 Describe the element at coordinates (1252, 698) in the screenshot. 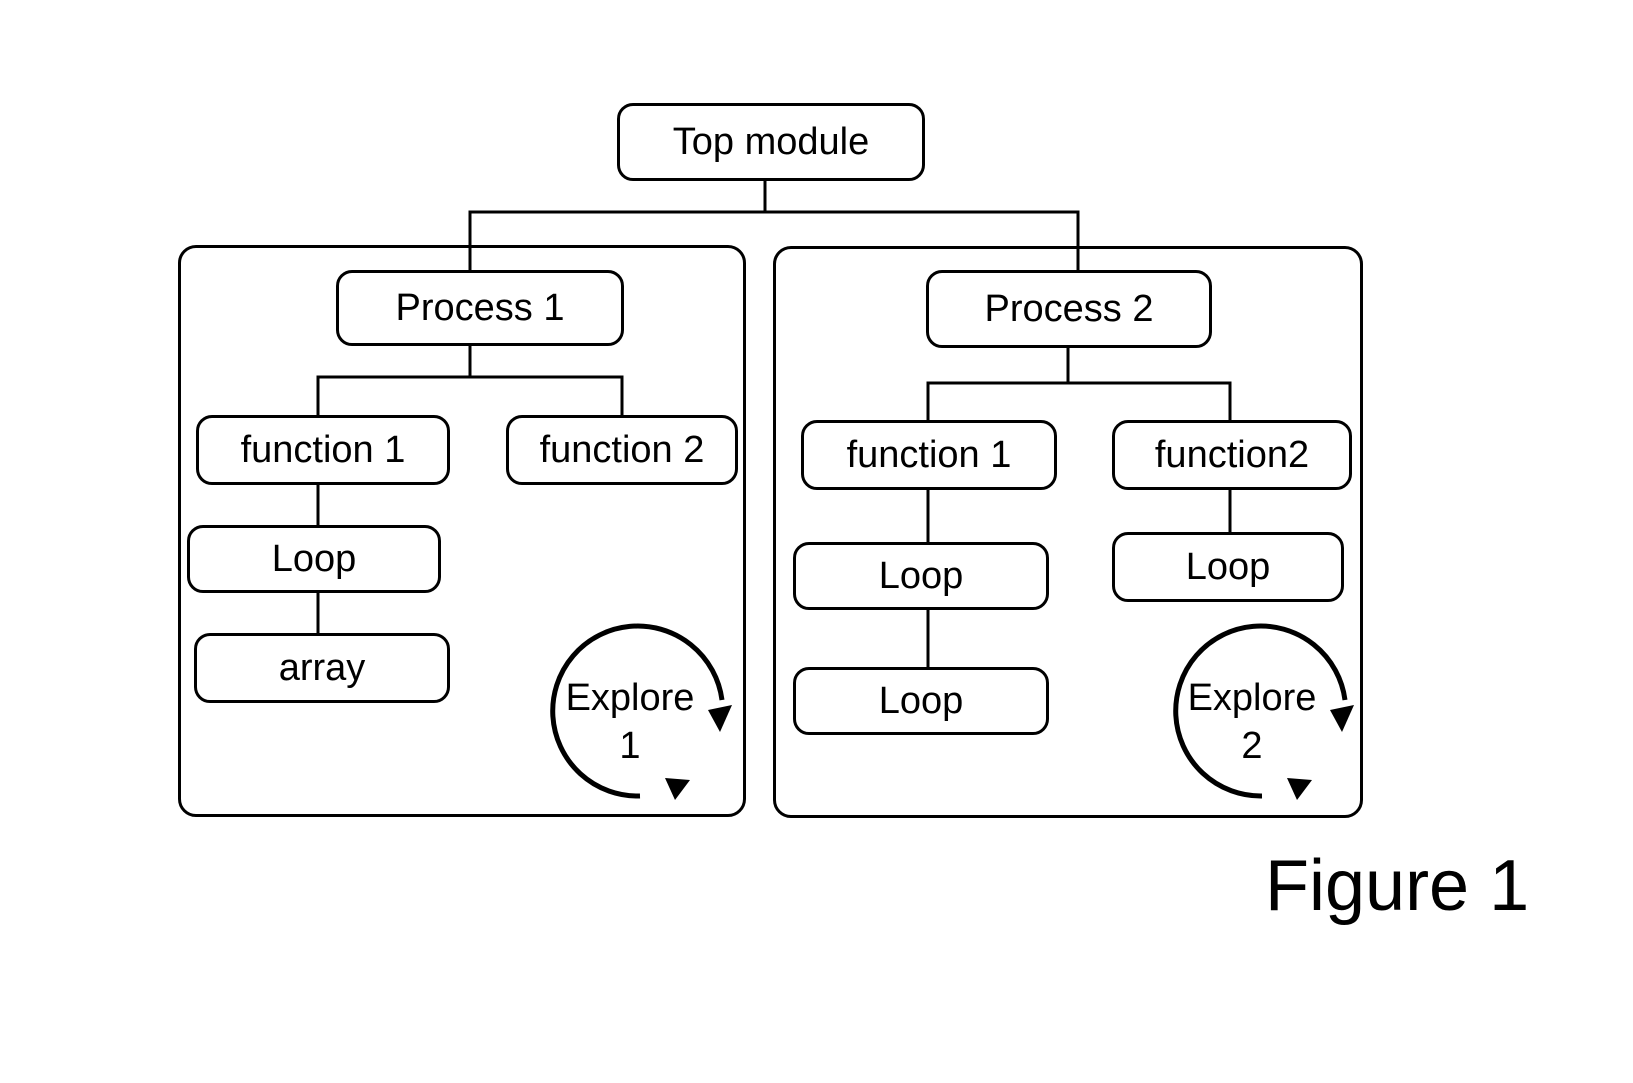

I see `explore-2-line1: Explore` at that location.